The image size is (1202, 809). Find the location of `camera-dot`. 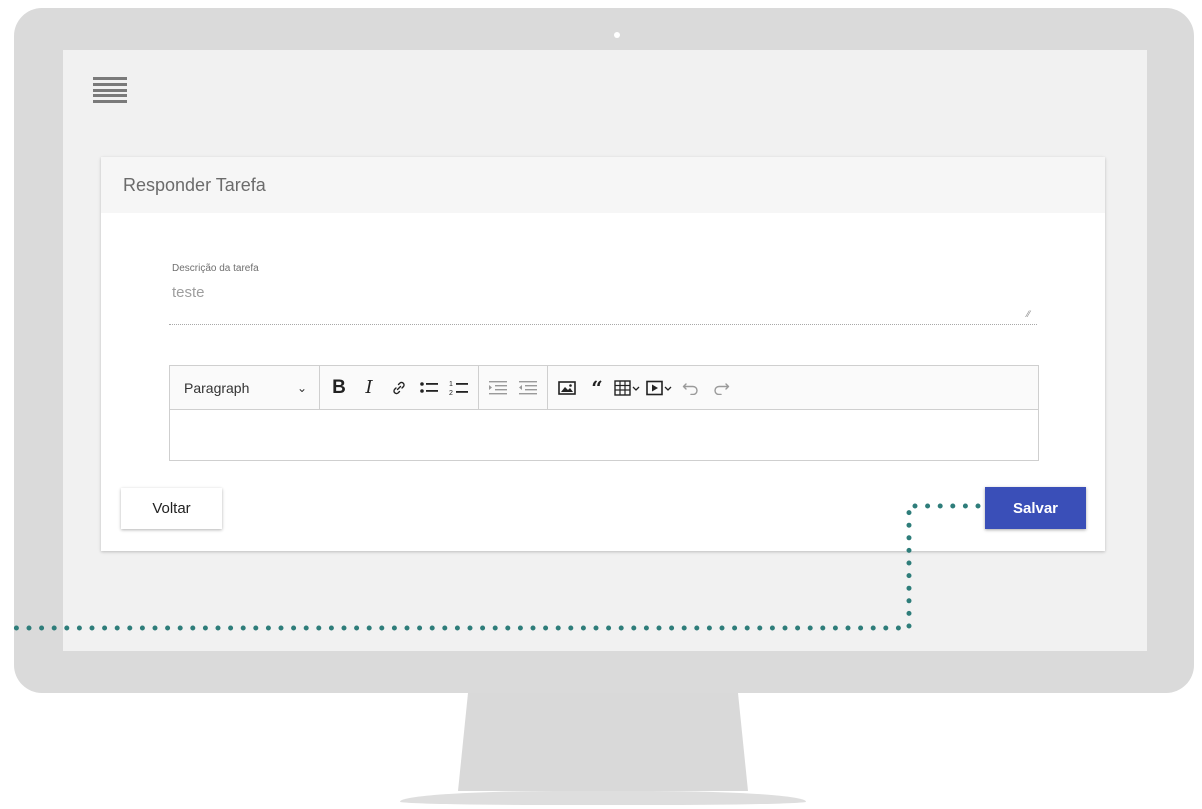

camera-dot is located at coordinates (617, 35).